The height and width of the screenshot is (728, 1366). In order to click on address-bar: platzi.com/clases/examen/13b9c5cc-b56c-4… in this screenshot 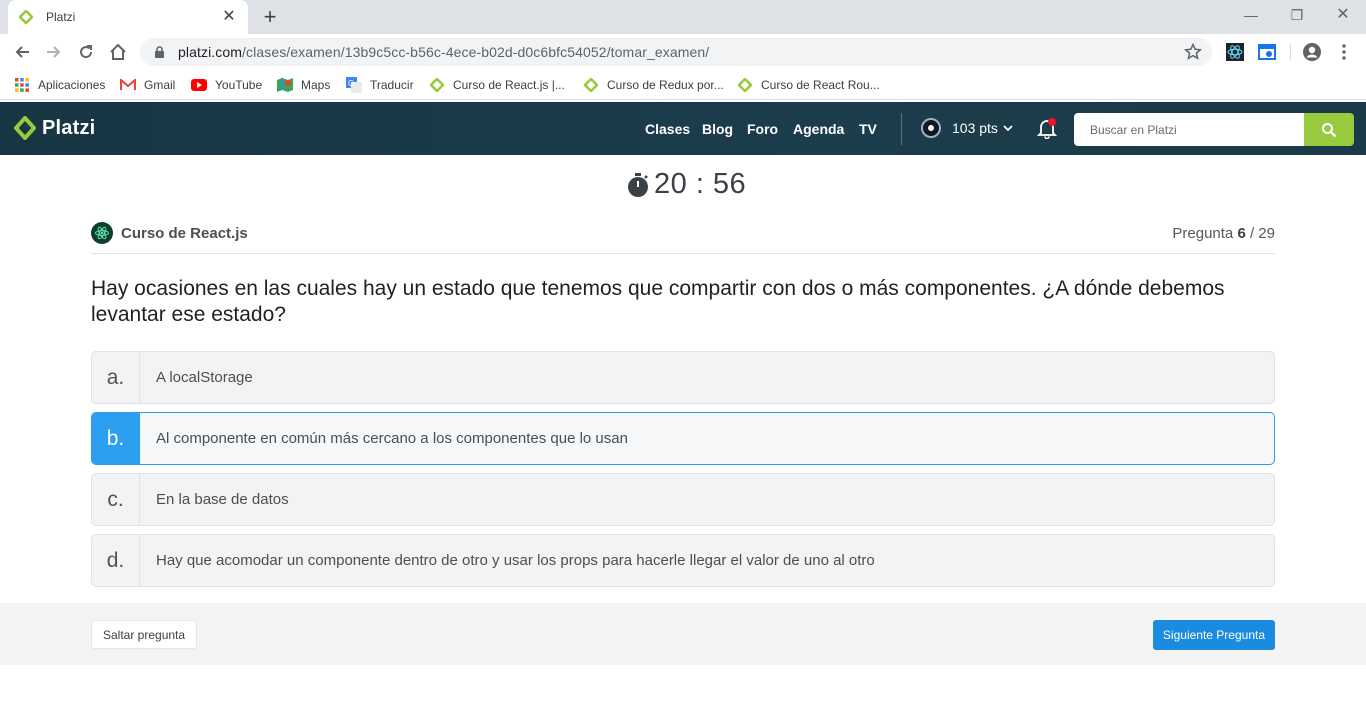, I will do `click(676, 52)`.